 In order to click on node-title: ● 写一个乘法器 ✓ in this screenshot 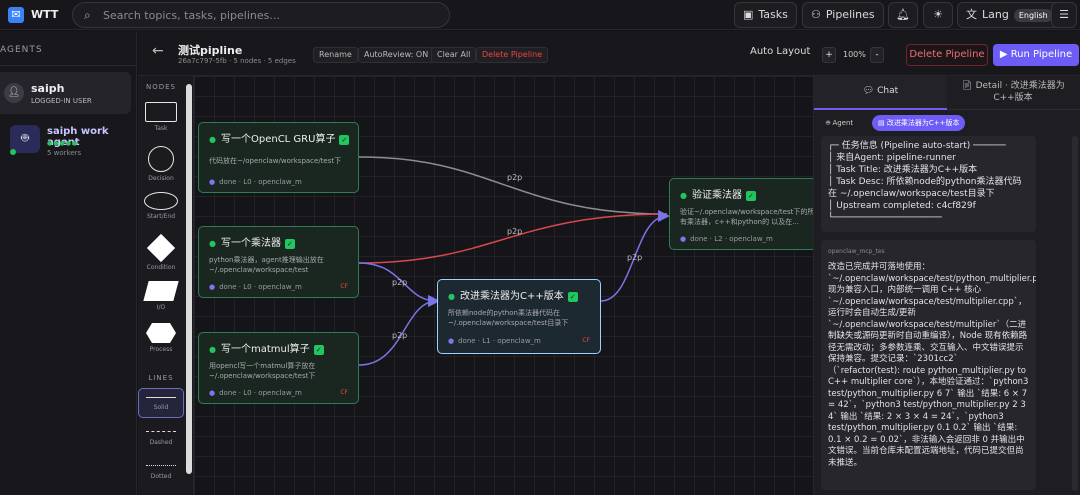, I will do `click(252, 241)`.